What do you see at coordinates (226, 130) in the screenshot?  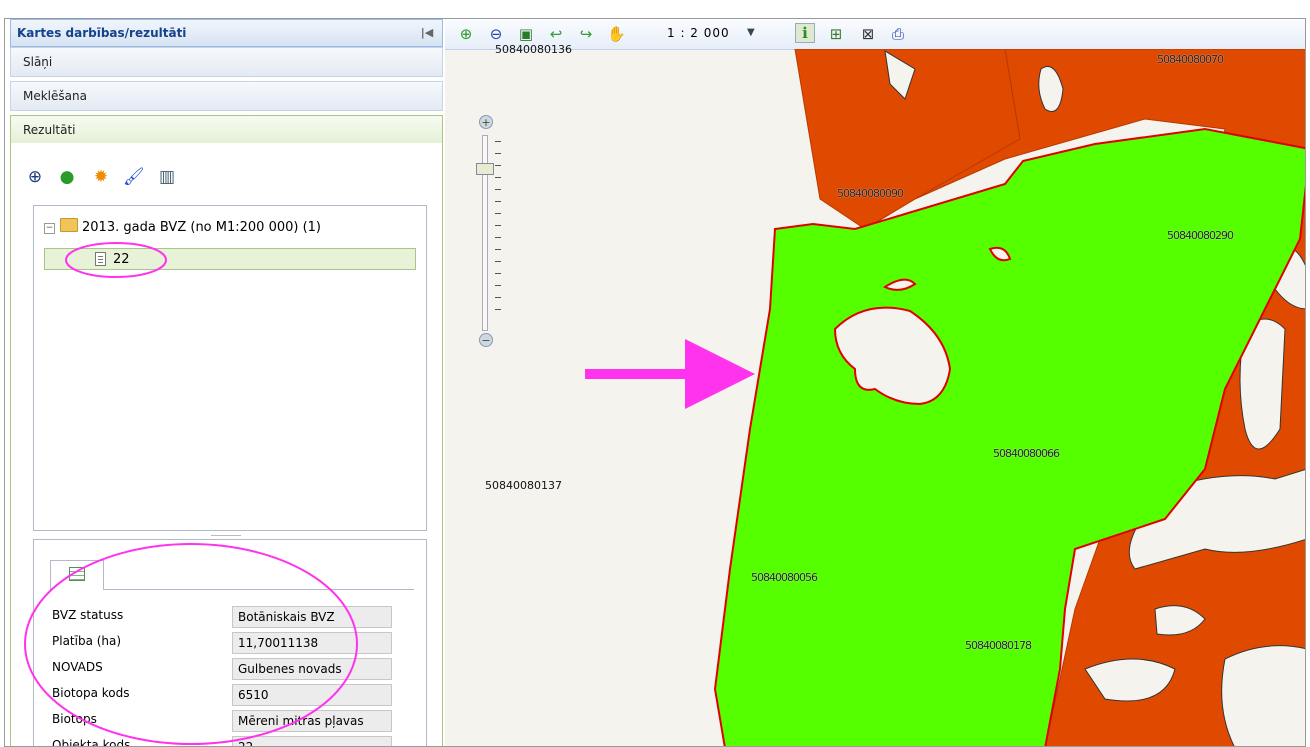 I see `accordion-results: Rezultāti` at bounding box center [226, 130].